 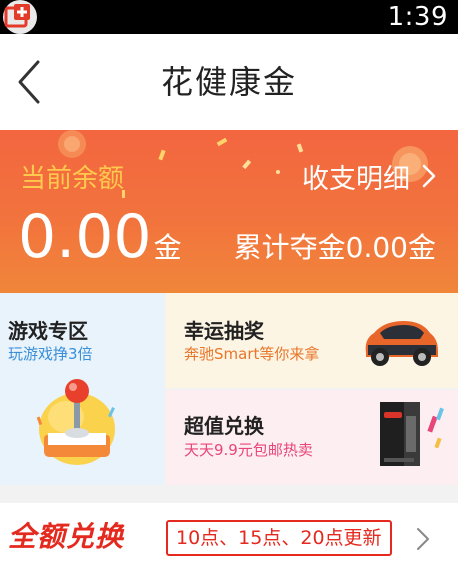 I want to click on back-chevron-icon, so click(x=30, y=82).